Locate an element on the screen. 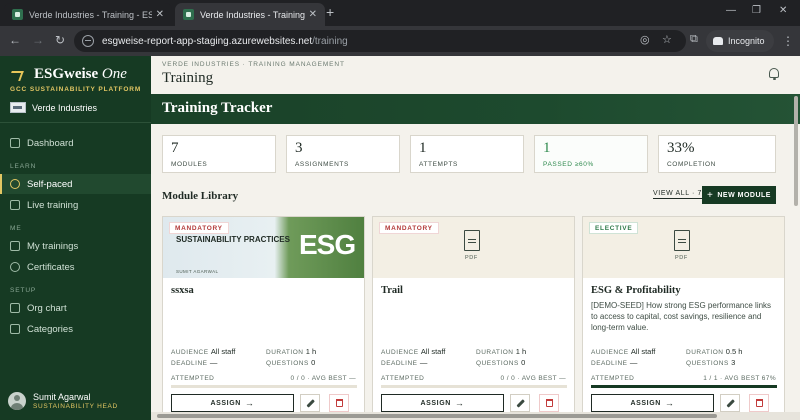  site-info-icon is located at coordinates (88, 41).